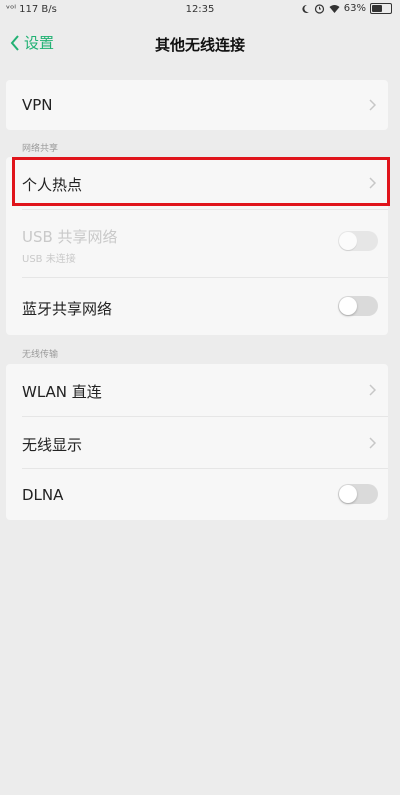 The width and height of the screenshot is (400, 795). Describe the element at coordinates (197, 183) in the screenshot. I see `hotspot-row: 个人热点` at that location.